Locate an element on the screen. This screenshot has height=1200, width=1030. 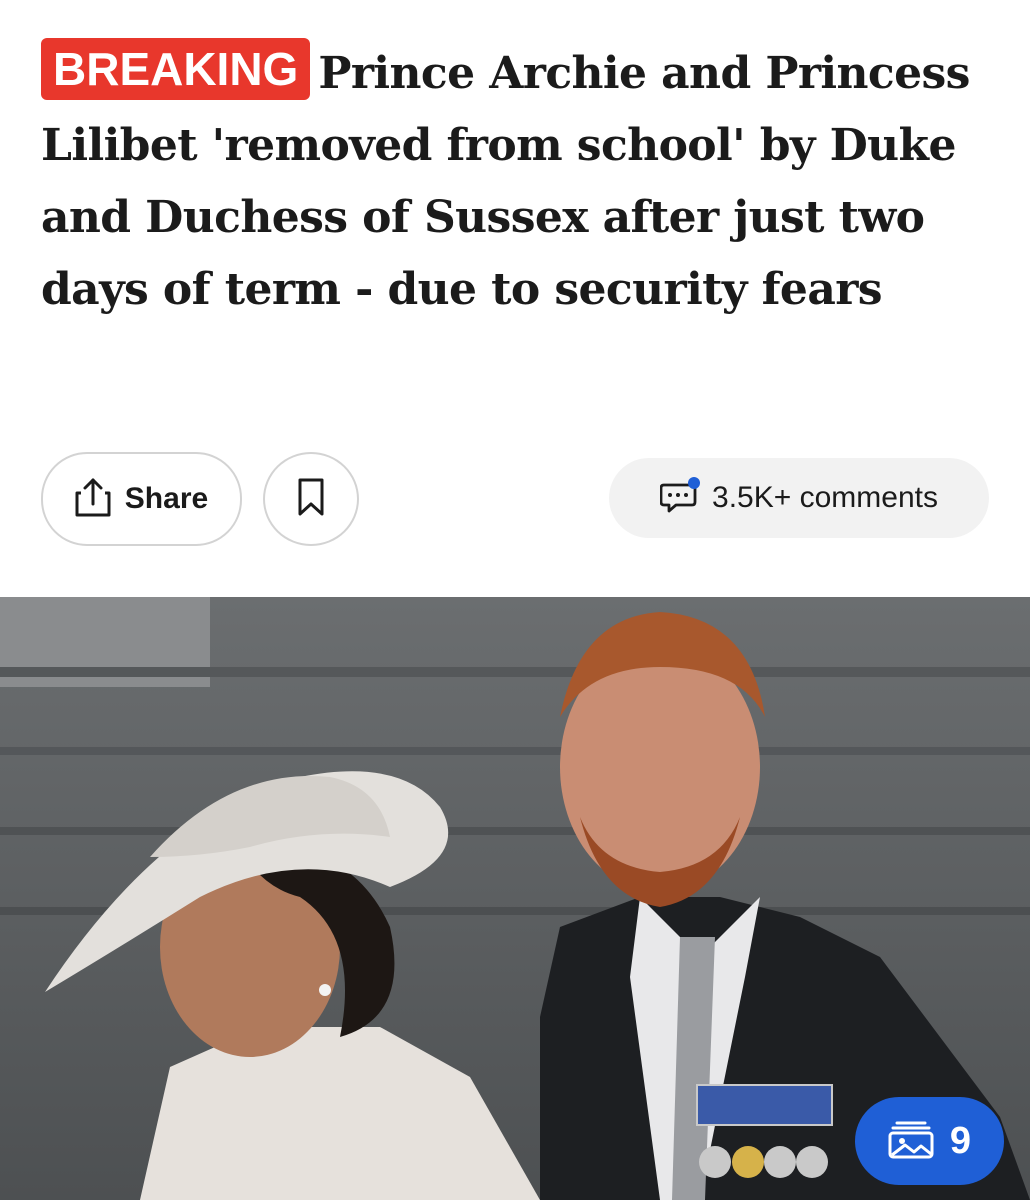
bookmark-icon is located at coordinates (311, 499).